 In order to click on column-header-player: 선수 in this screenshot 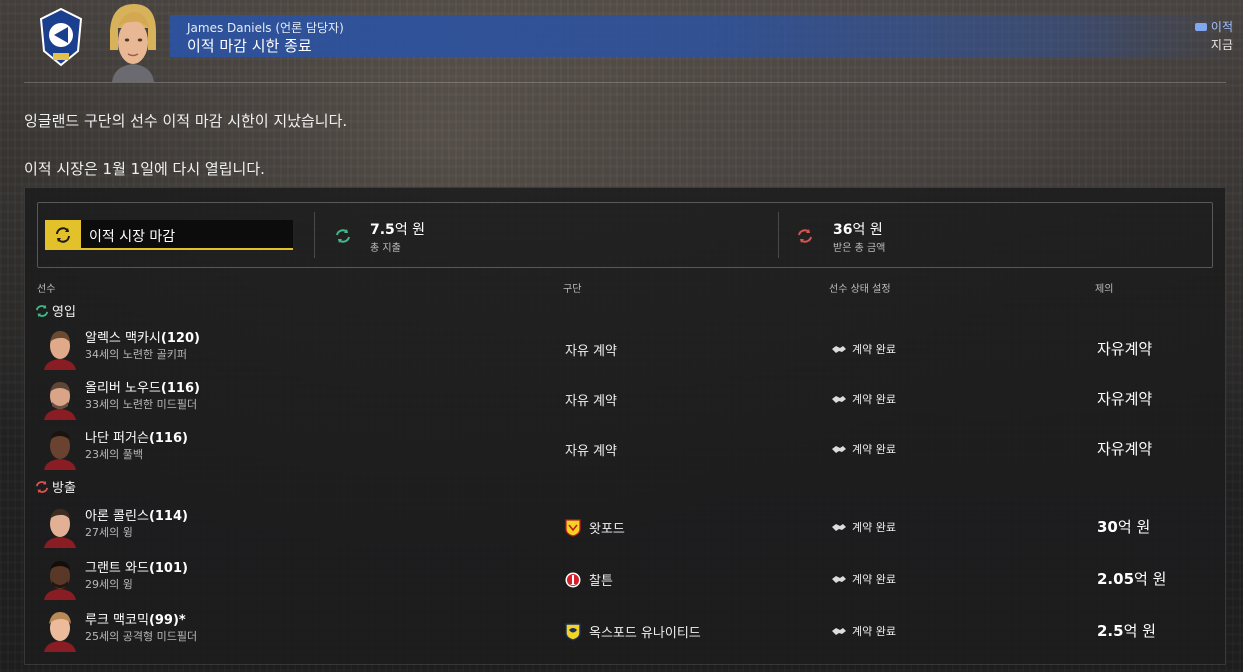, I will do `click(46, 287)`.